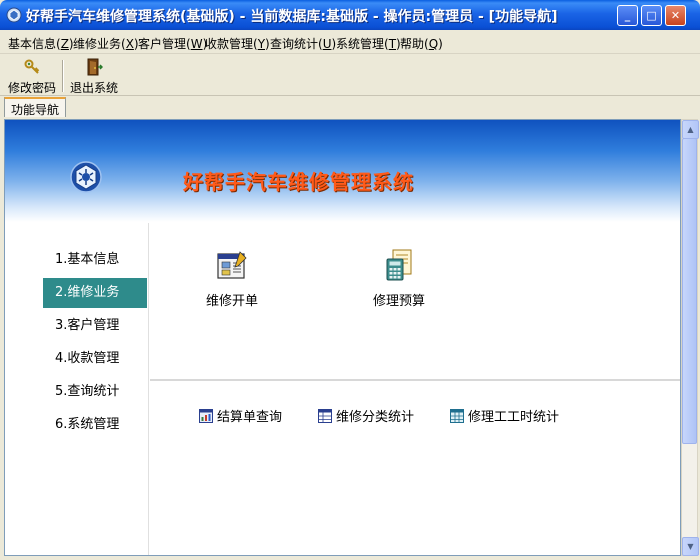 The image size is (700, 560). Describe the element at coordinates (35, 107) in the screenshot. I see `tab-function-navigation: 功能导航` at that location.